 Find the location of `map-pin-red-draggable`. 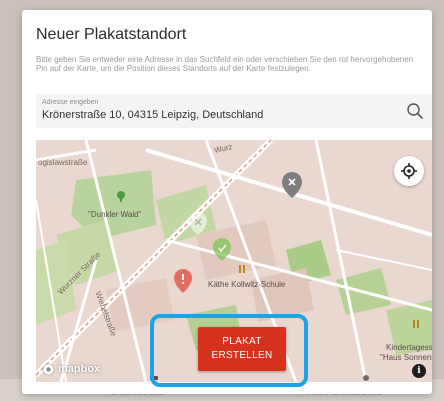

map-pin-red-draggable is located at coordinates (183, 281).